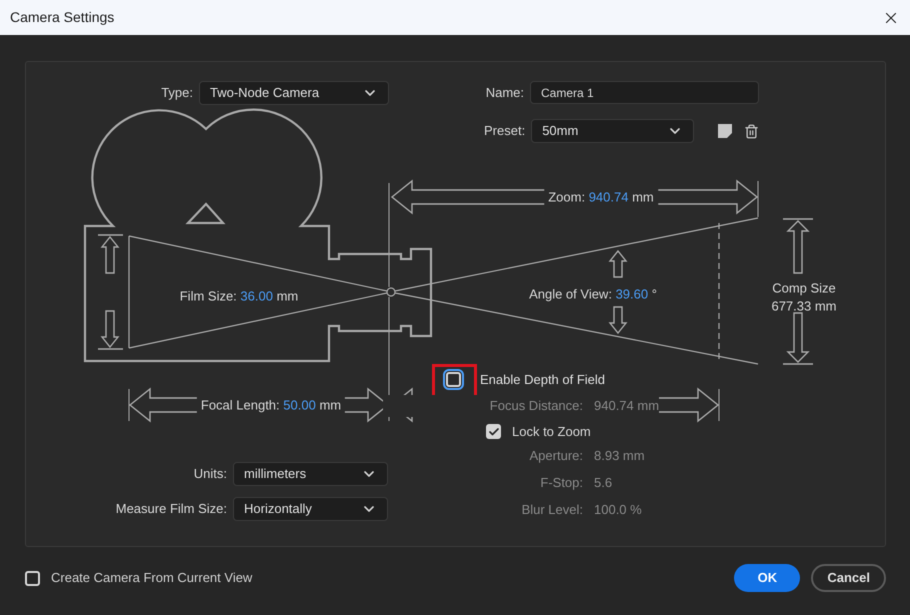 This screenshot has height=615, width=910. I want to click on zoom-reading: Zoom: 940.74 mm, so click(601, 197).